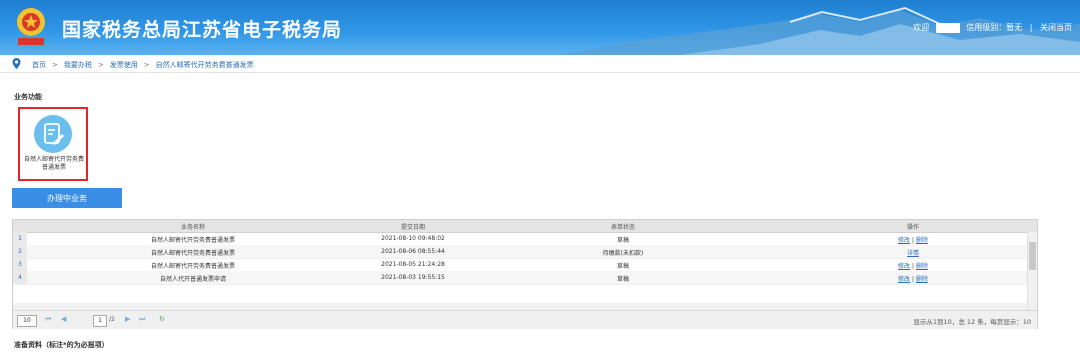 The height and width of the screenshot is (361, 1080). What do you see at coordinates (20, 238) in the screenshot?
I see `row-number: 1` at bounding box center [20, 238].